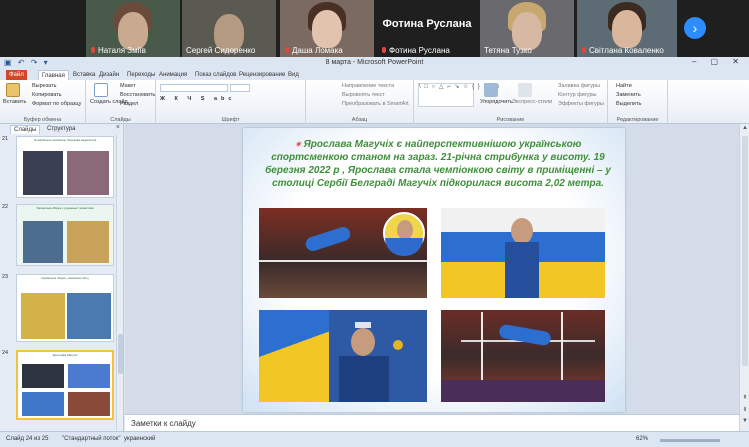 This screenshot has width=749, height=447. I want to click on tab-file: Файл, so click(16, 75).